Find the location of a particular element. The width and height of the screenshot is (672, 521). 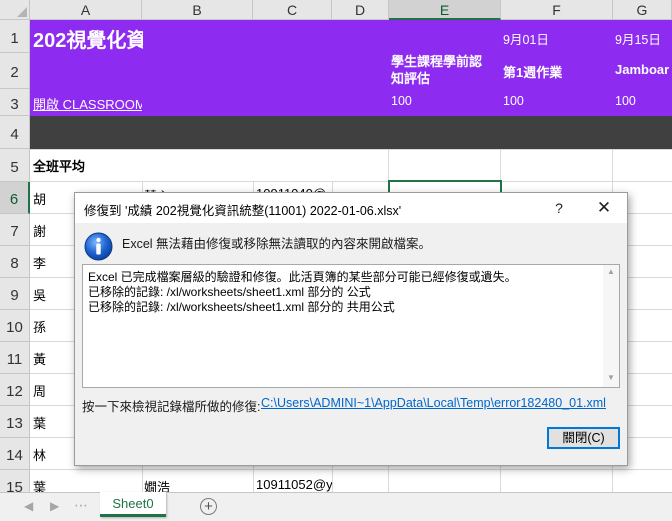

scroll-down-arrow-icon: ▼ is located at coordinates (611, 377).